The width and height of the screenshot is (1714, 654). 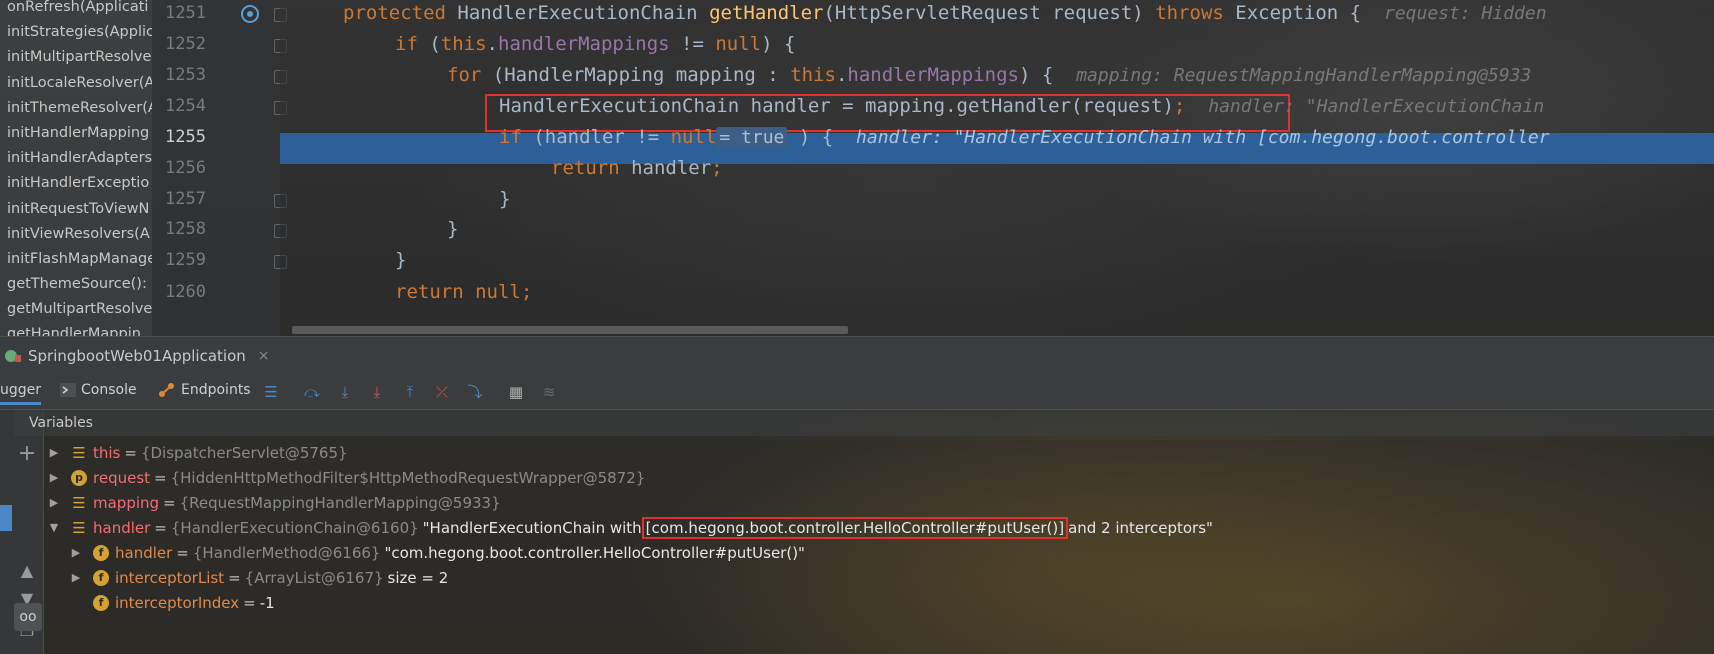 What do you see at coordinates (1465, 13) in the screenshot?
I see `inline-debug-hint: request: Hidden` at bounding box center [1465, 13].